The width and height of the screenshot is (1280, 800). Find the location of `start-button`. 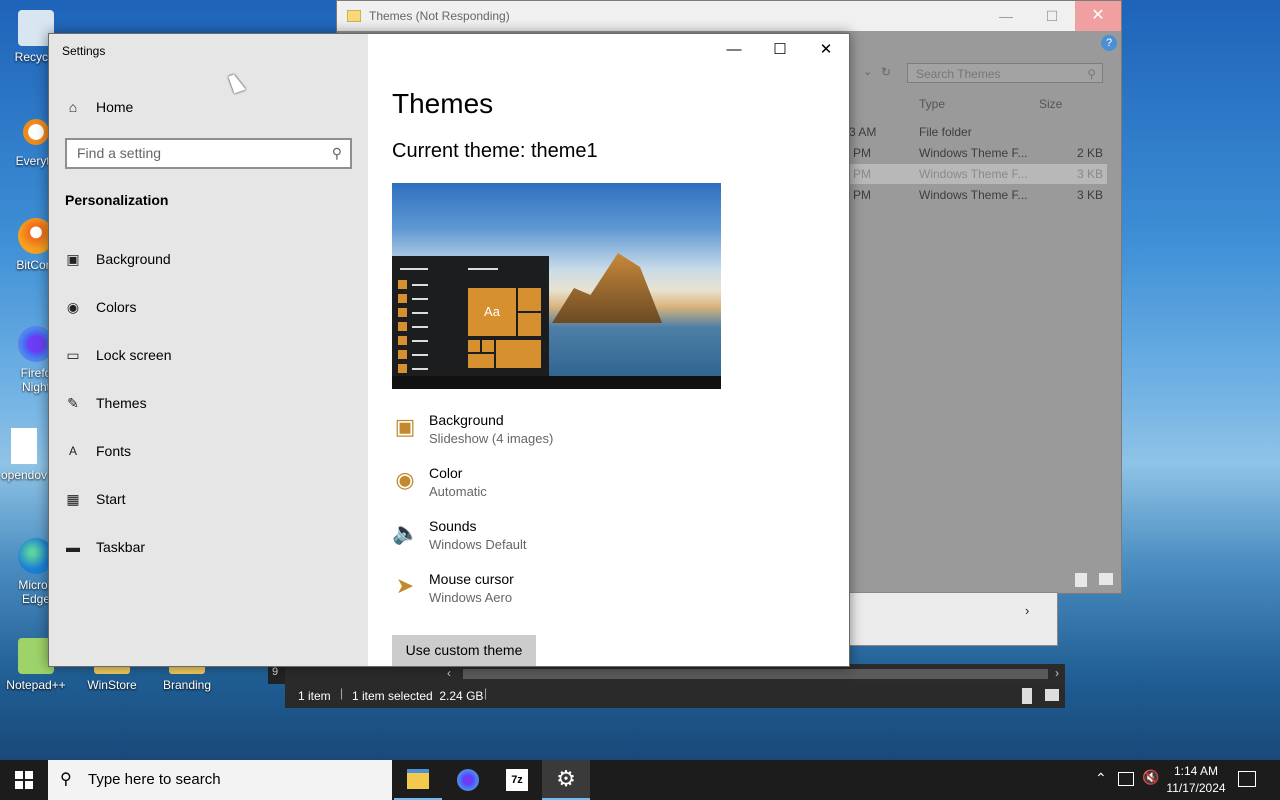

start-button is located at coordinates (24, 780).